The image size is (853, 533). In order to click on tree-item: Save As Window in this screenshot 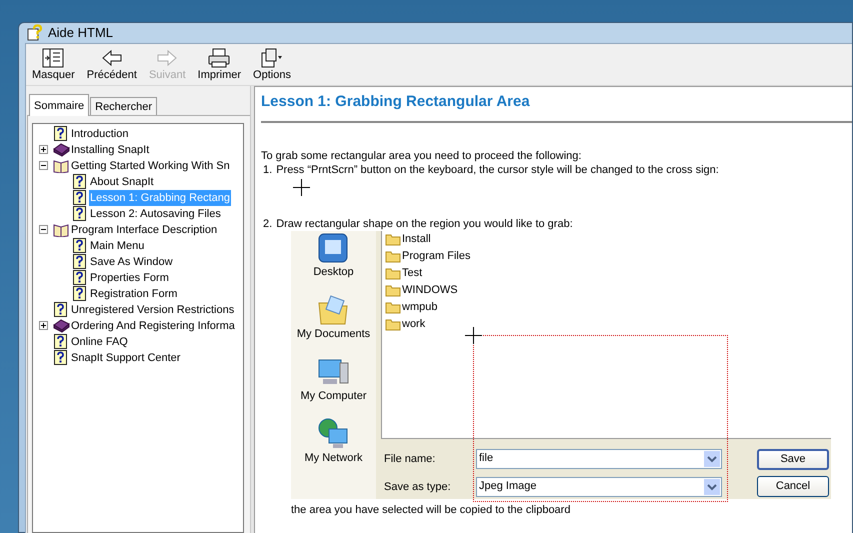, I will do `click(131, 262)`.